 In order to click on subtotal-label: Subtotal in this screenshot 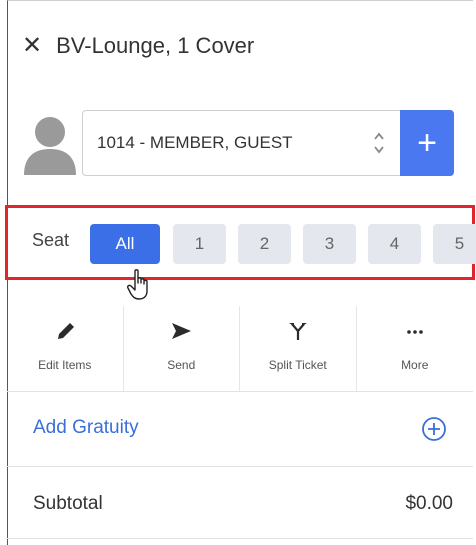, I will do `click(68, 503)`.